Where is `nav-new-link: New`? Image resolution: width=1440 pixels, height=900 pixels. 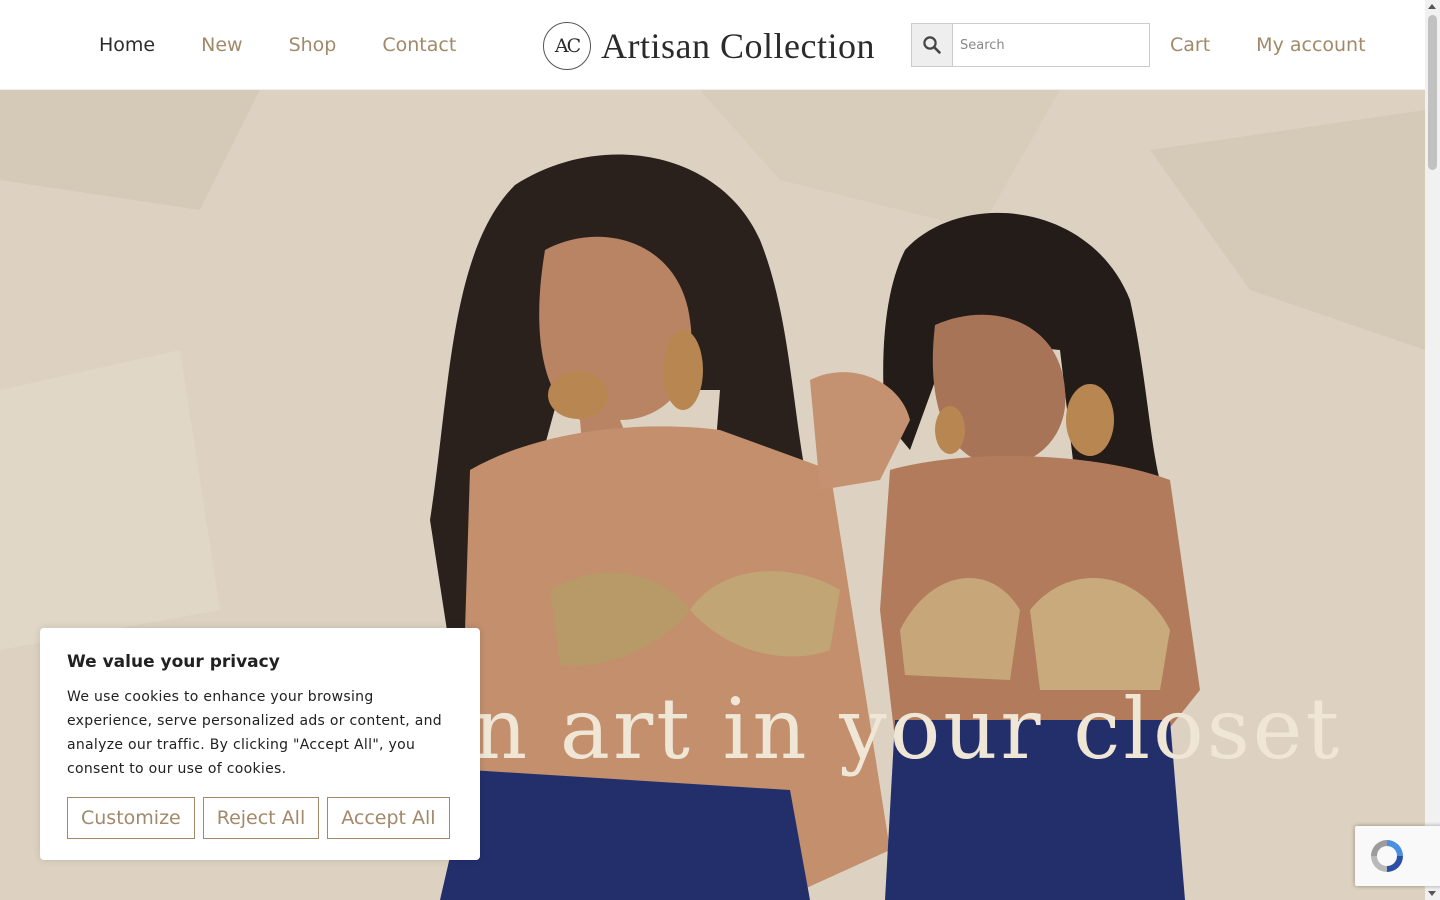 nav-new-link: New is located at coordinates (221, 45).